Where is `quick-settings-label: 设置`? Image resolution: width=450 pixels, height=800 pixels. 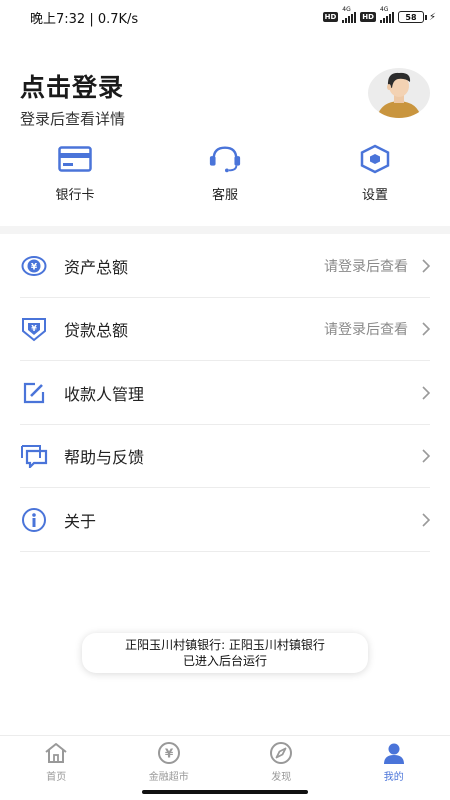 quick-settings-label: 设置 is located at coordinates (374, 195).